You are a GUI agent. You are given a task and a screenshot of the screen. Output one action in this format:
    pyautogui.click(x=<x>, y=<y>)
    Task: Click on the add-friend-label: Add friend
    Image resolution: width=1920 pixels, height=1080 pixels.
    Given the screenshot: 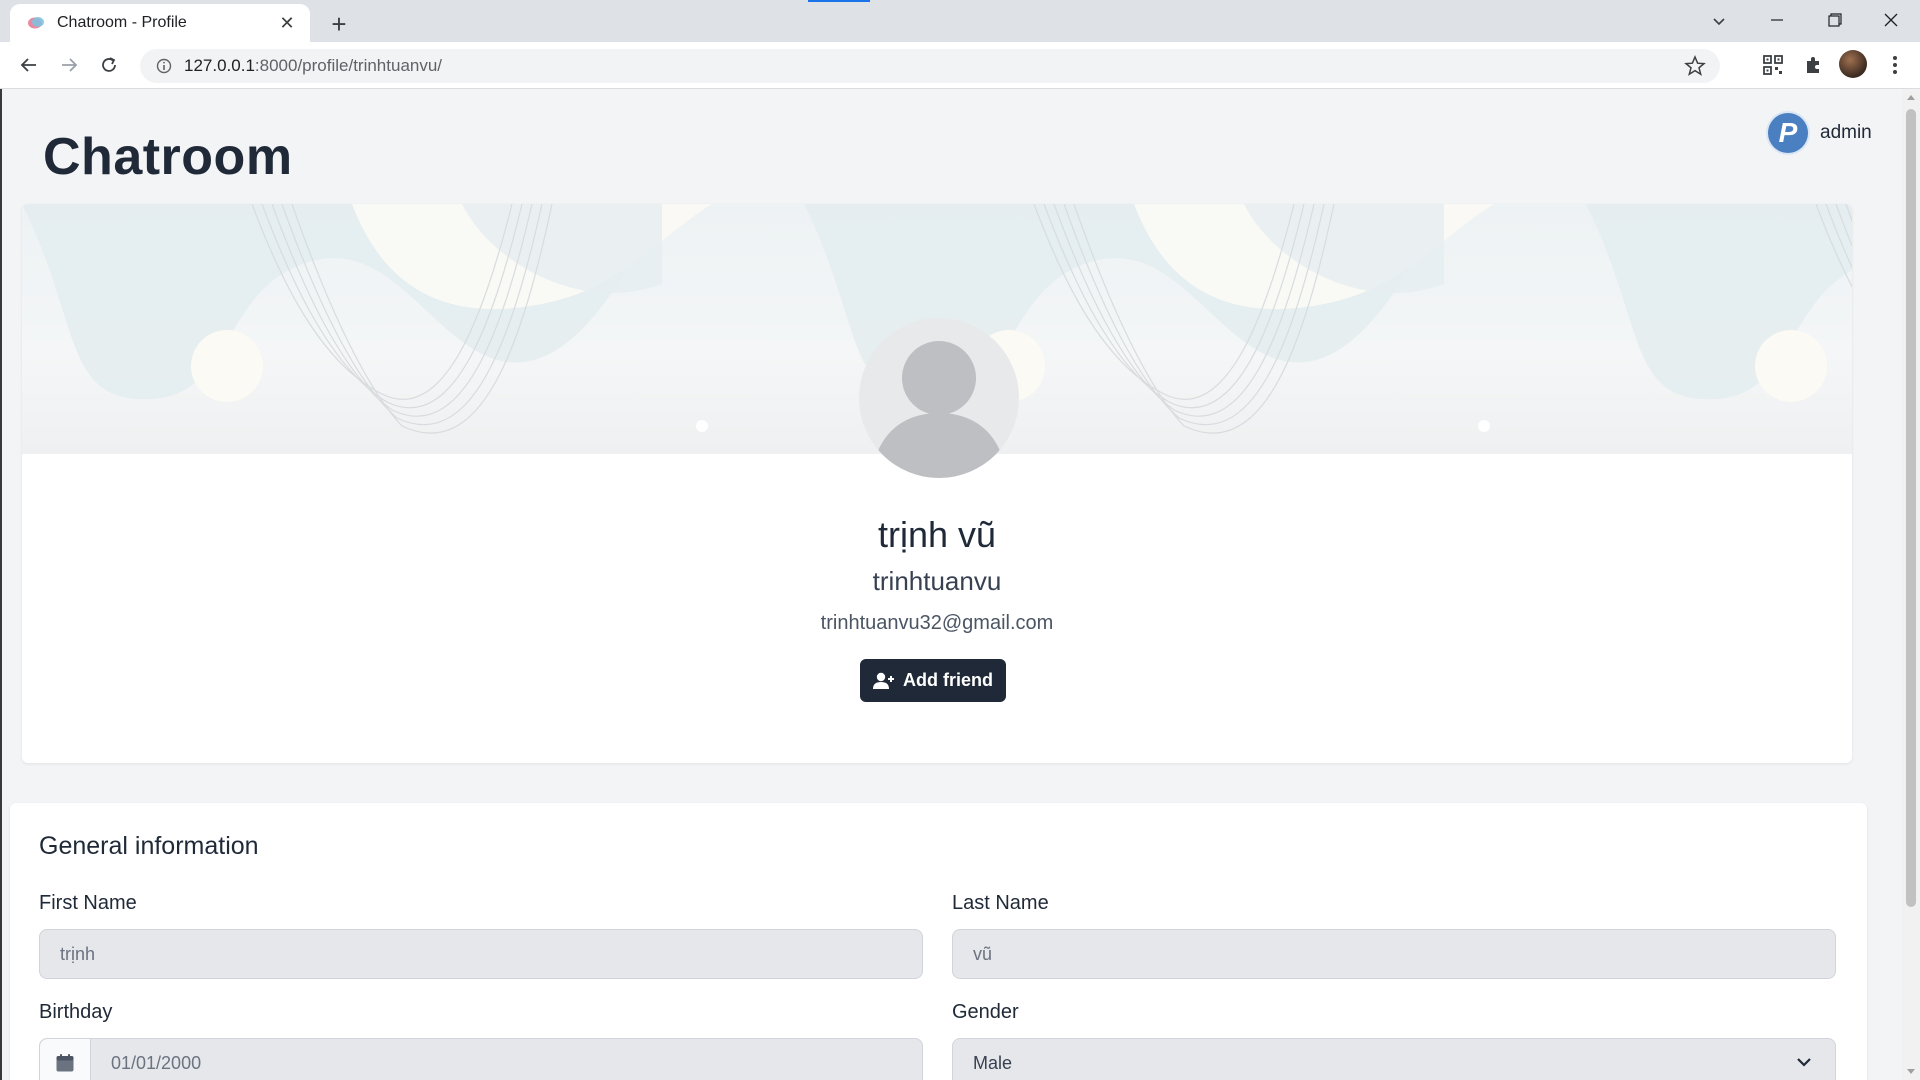 What is the action you would take?
    pyautogui.click(x=948, y=680)
    